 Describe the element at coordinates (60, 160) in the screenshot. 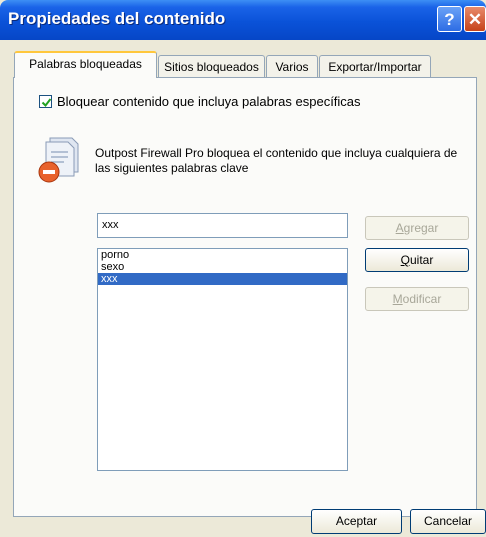

I see `blocked-content-icon` at that location.